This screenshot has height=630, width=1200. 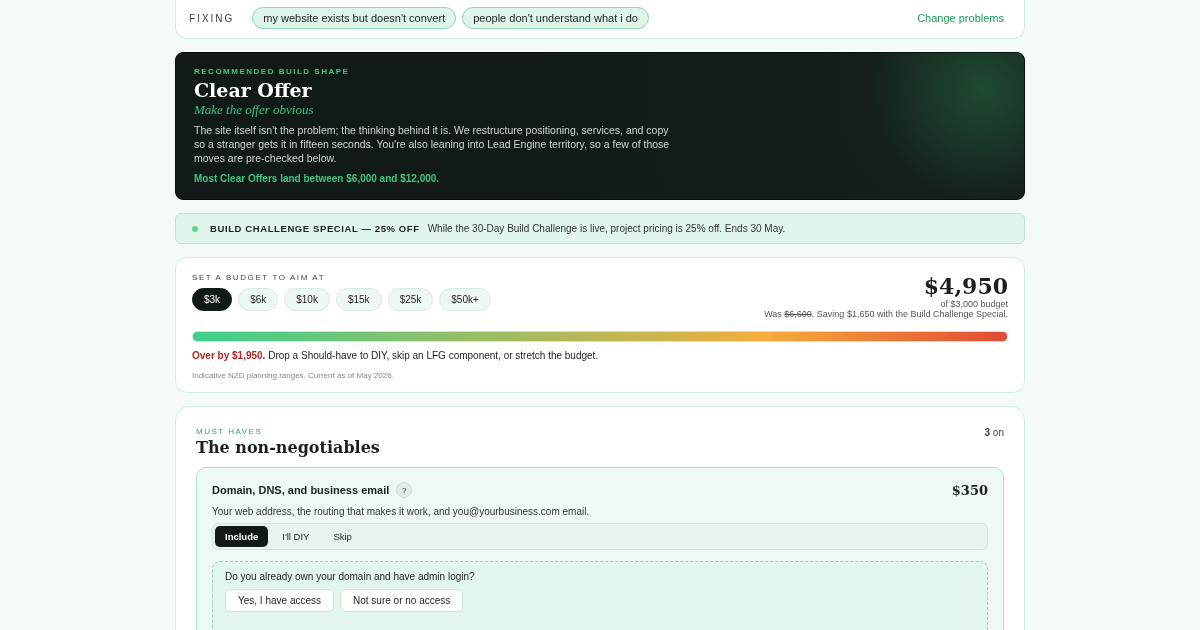 What do you see at coordinates (960, 18) in the screenshot?
I see `change-problems-link: Change problems` at bounding box center [960, 18].